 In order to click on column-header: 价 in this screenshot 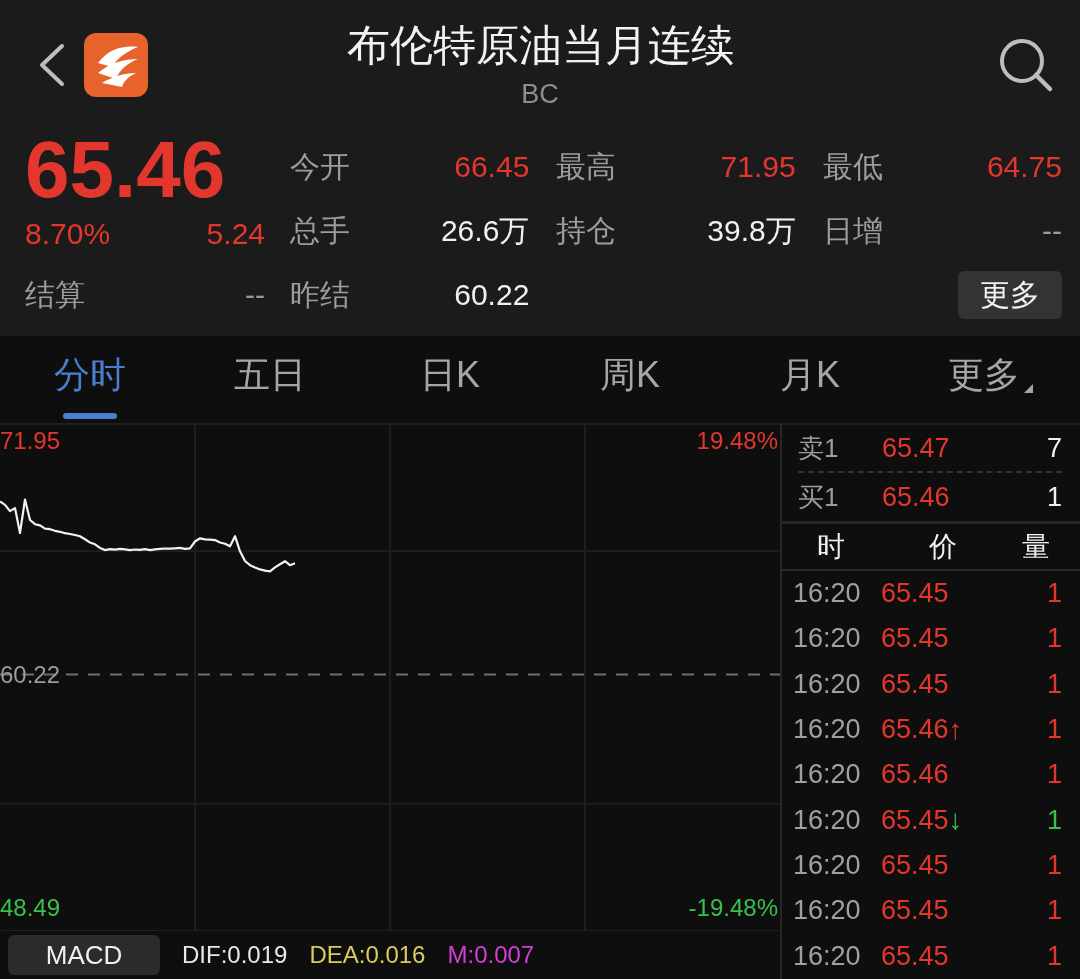, I will do `click(943, 546)`.